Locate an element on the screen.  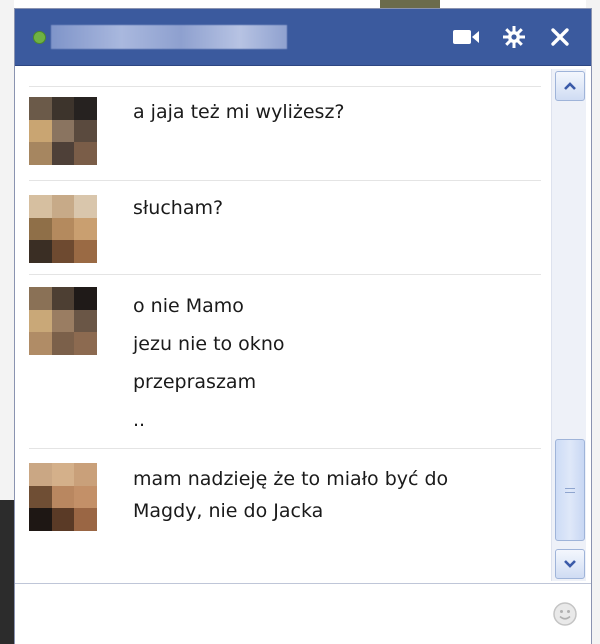
video-call-icon is located at coordinates (466, 37).